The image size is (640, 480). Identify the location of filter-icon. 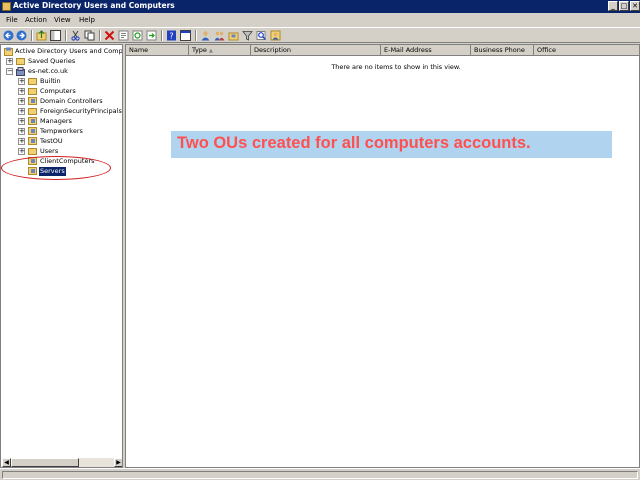
(247, 35).